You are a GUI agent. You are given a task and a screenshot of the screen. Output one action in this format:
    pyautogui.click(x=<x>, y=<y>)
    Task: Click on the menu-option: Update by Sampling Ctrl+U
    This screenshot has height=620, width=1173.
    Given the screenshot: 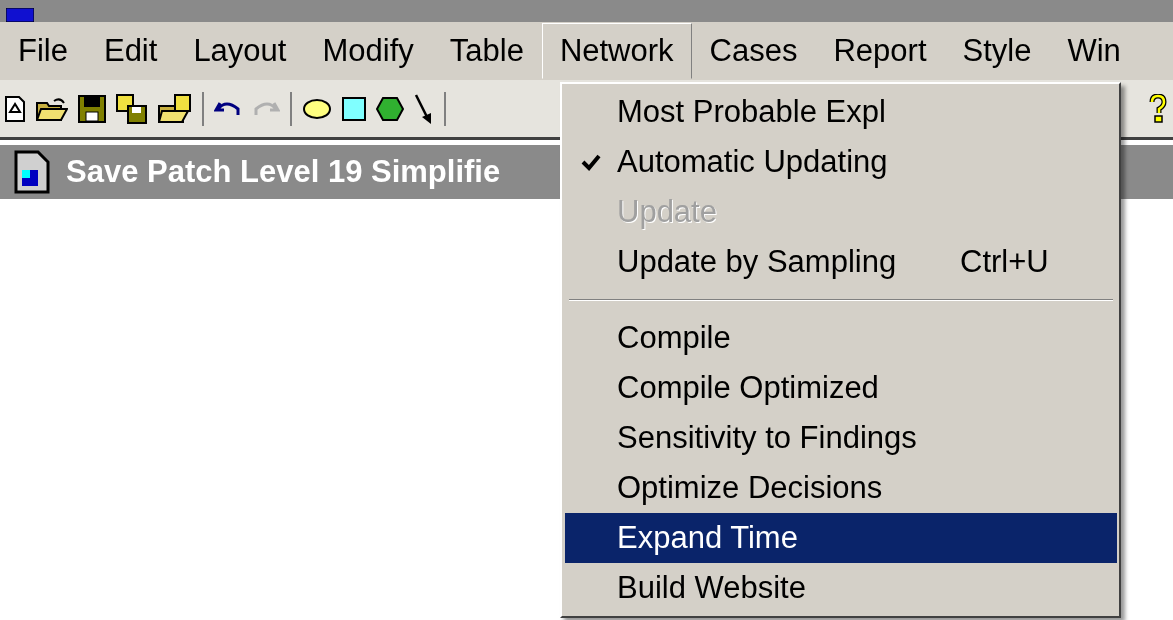 What is the action you would take?
    pyautogui.click(x=841, y=262)
    